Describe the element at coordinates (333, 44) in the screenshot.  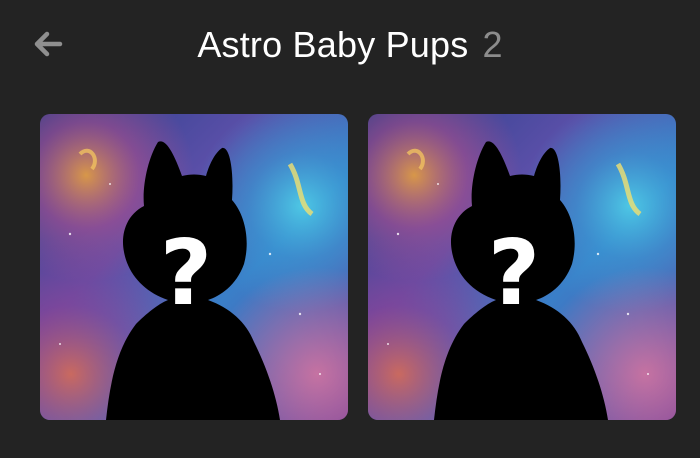
I see `page-title: Astro Baby Pups` at that location.